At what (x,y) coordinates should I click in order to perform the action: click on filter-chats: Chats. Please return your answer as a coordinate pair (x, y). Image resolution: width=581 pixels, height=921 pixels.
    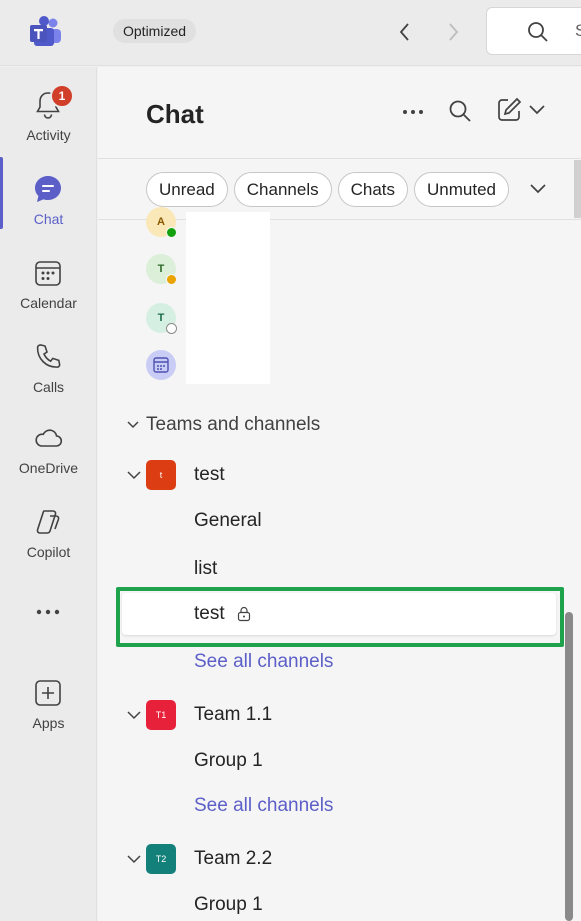
    Looking at the image, I should click on (373, 189).